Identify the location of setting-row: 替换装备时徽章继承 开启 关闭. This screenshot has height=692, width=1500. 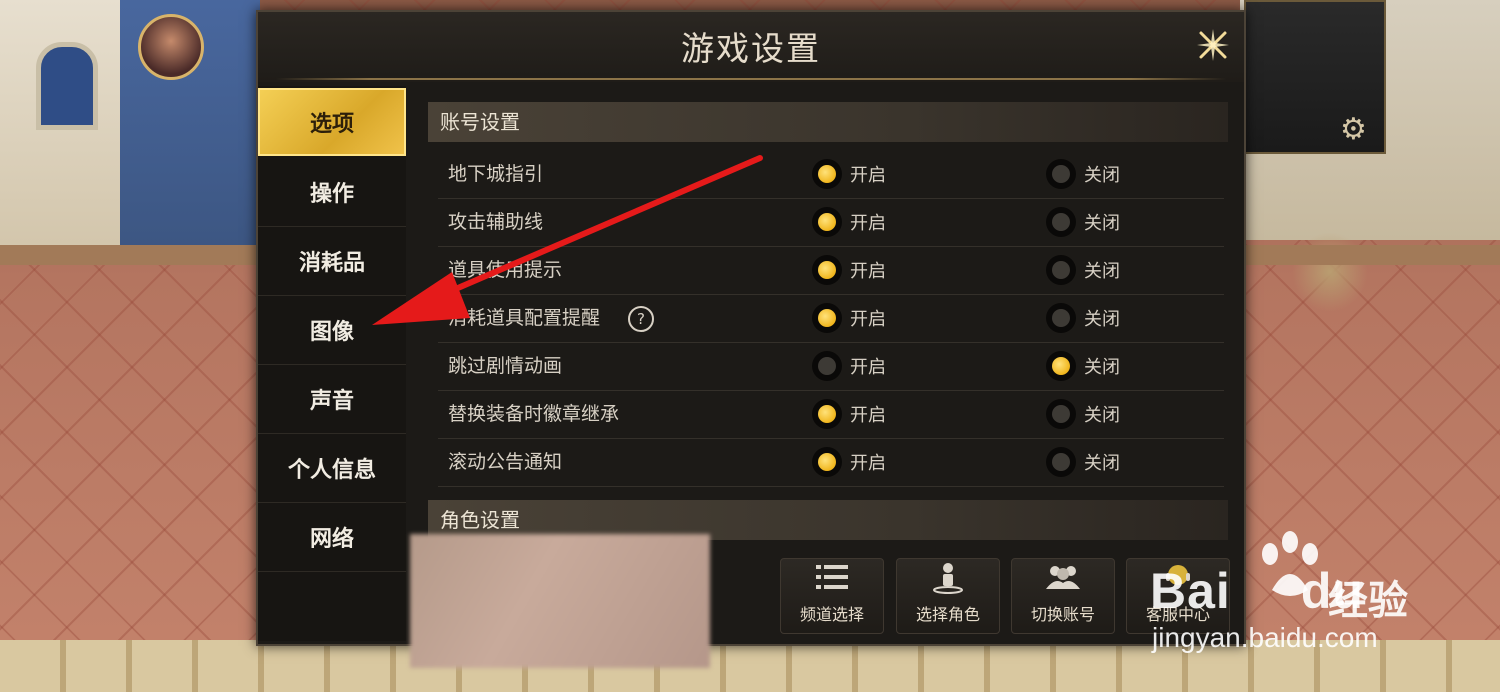
(831, 414).